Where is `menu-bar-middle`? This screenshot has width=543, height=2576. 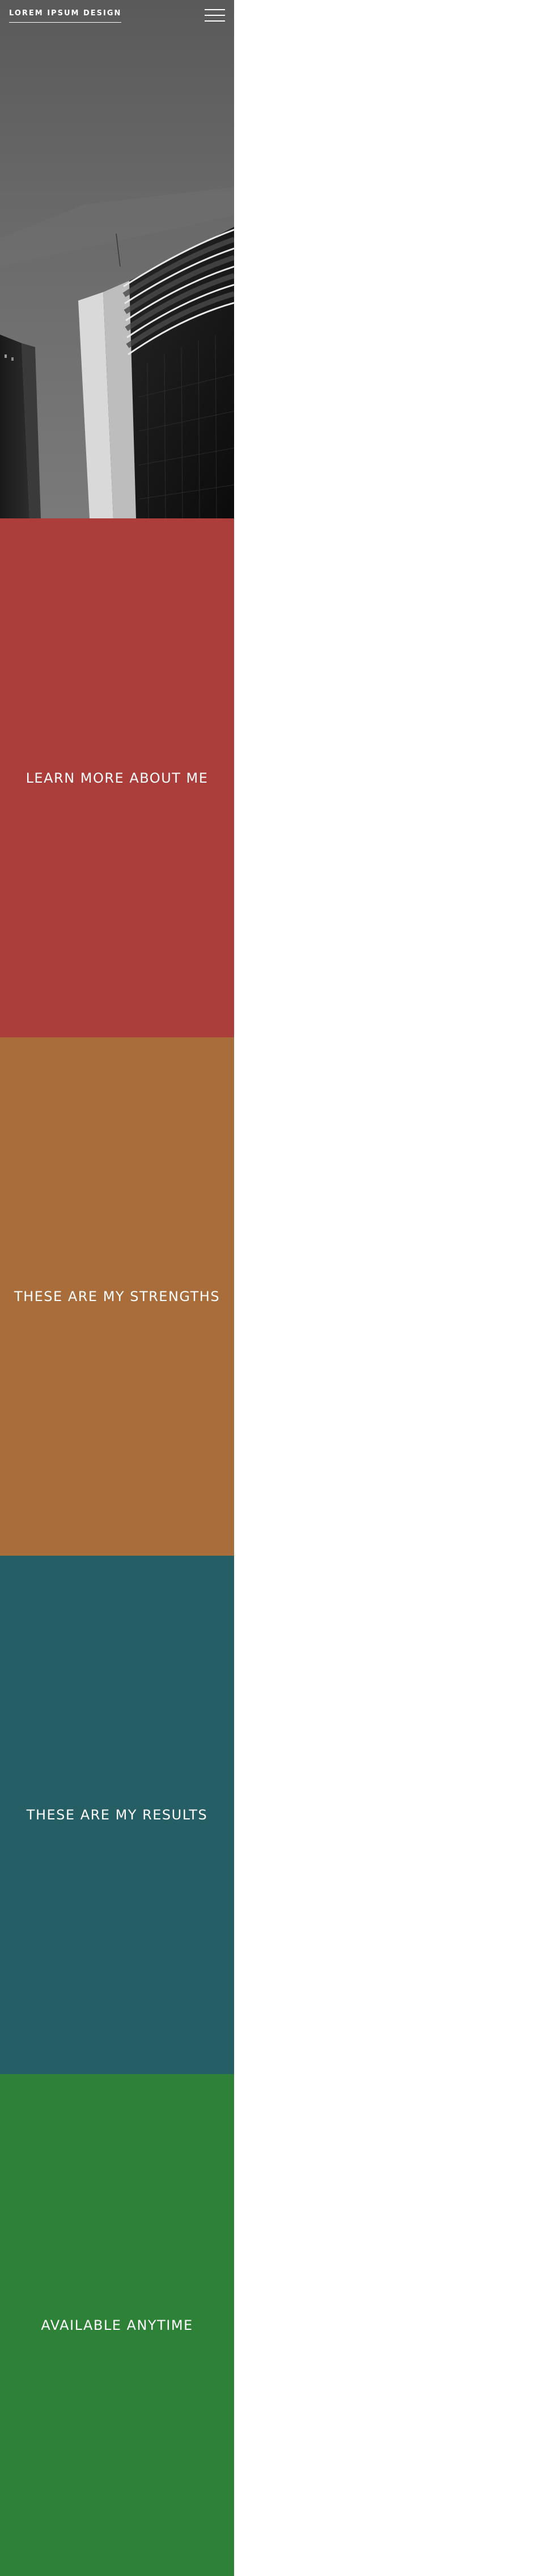
menu-bar-middle is located at coordinates (215, 15).